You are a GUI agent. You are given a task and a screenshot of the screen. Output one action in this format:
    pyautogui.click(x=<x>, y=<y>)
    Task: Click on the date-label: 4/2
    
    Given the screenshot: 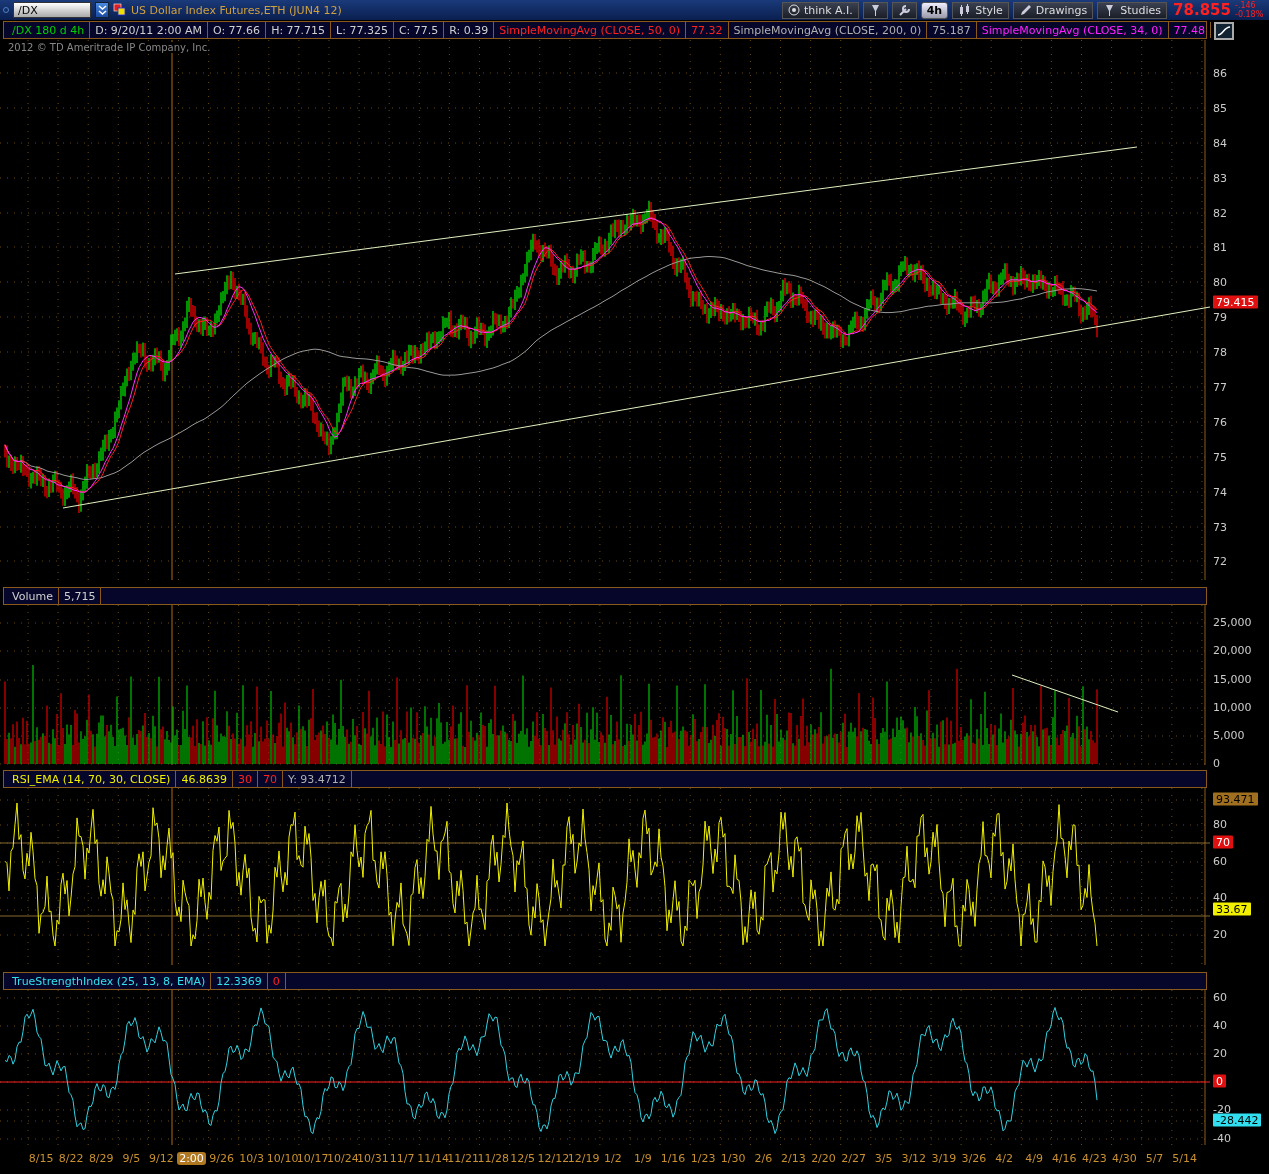 What is the action you would take?
    pyautogui.click(x=1004, y=1158)
    